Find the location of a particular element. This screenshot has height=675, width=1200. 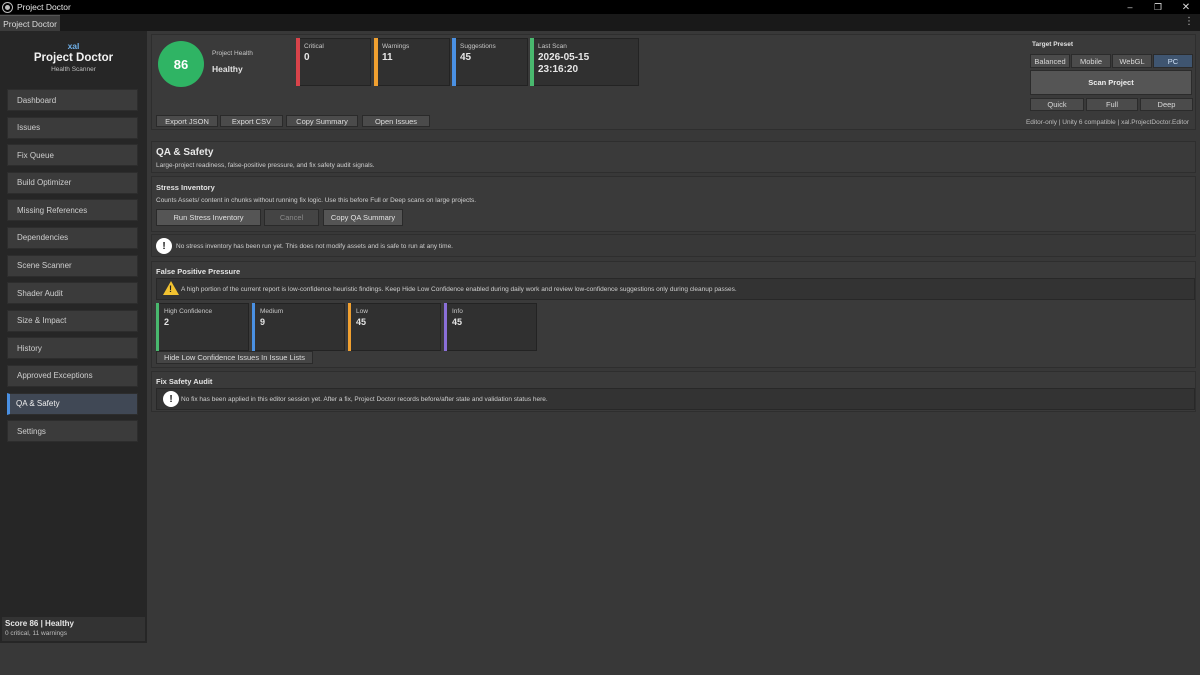

metric-last-scan: Last Scan 2026-05-15 23:16:20 is located at coordinates (584, 62).